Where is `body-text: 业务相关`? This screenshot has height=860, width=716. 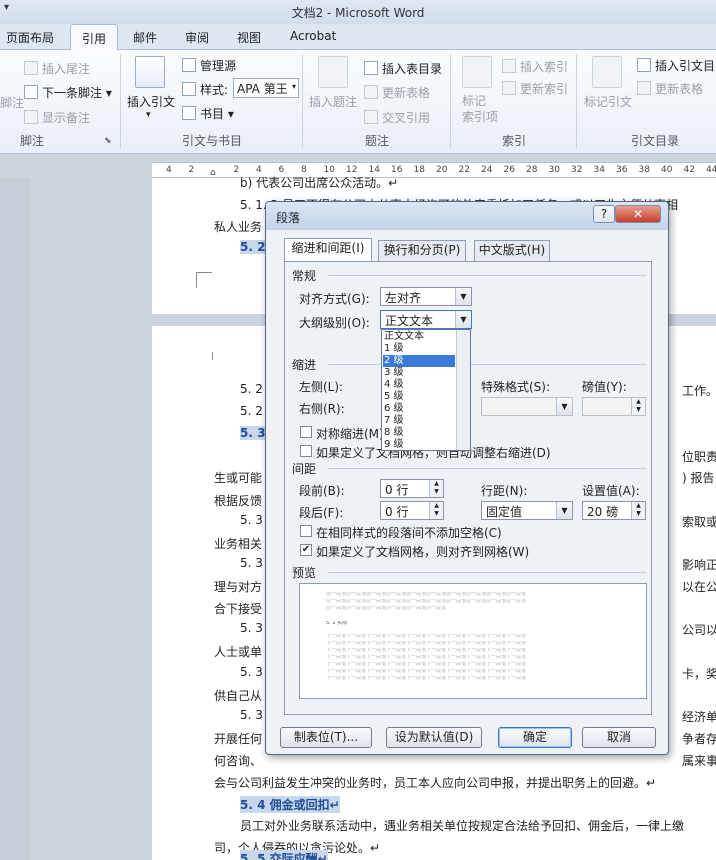
body-text: 业务相关 is located at coordinates (238, 544).